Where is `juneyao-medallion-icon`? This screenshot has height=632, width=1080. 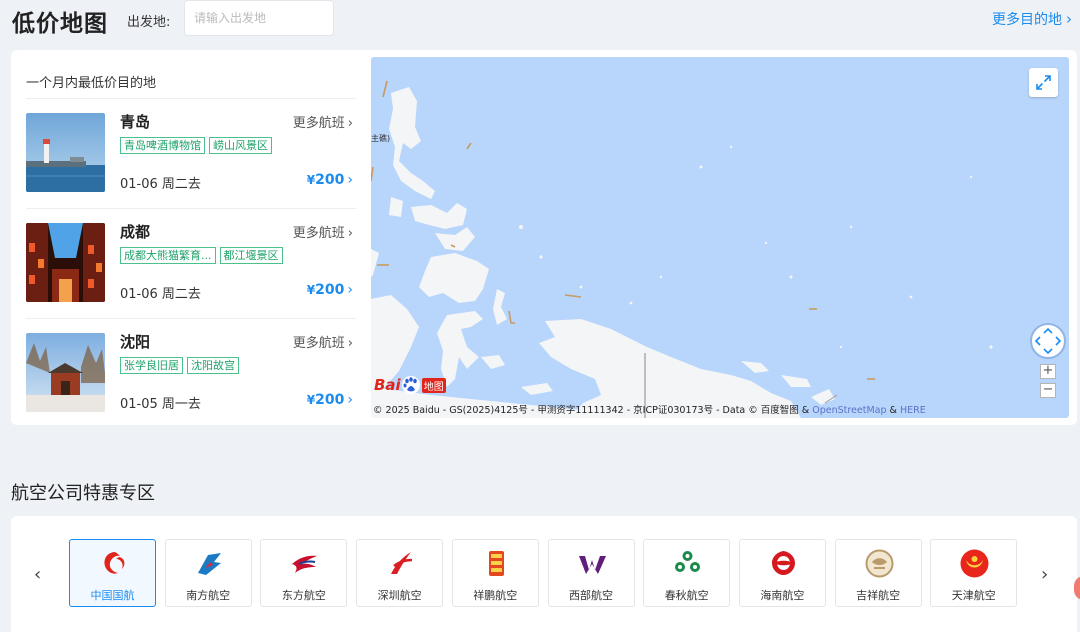
juneyao-medallion-icon is located at coordinates (879, 563).